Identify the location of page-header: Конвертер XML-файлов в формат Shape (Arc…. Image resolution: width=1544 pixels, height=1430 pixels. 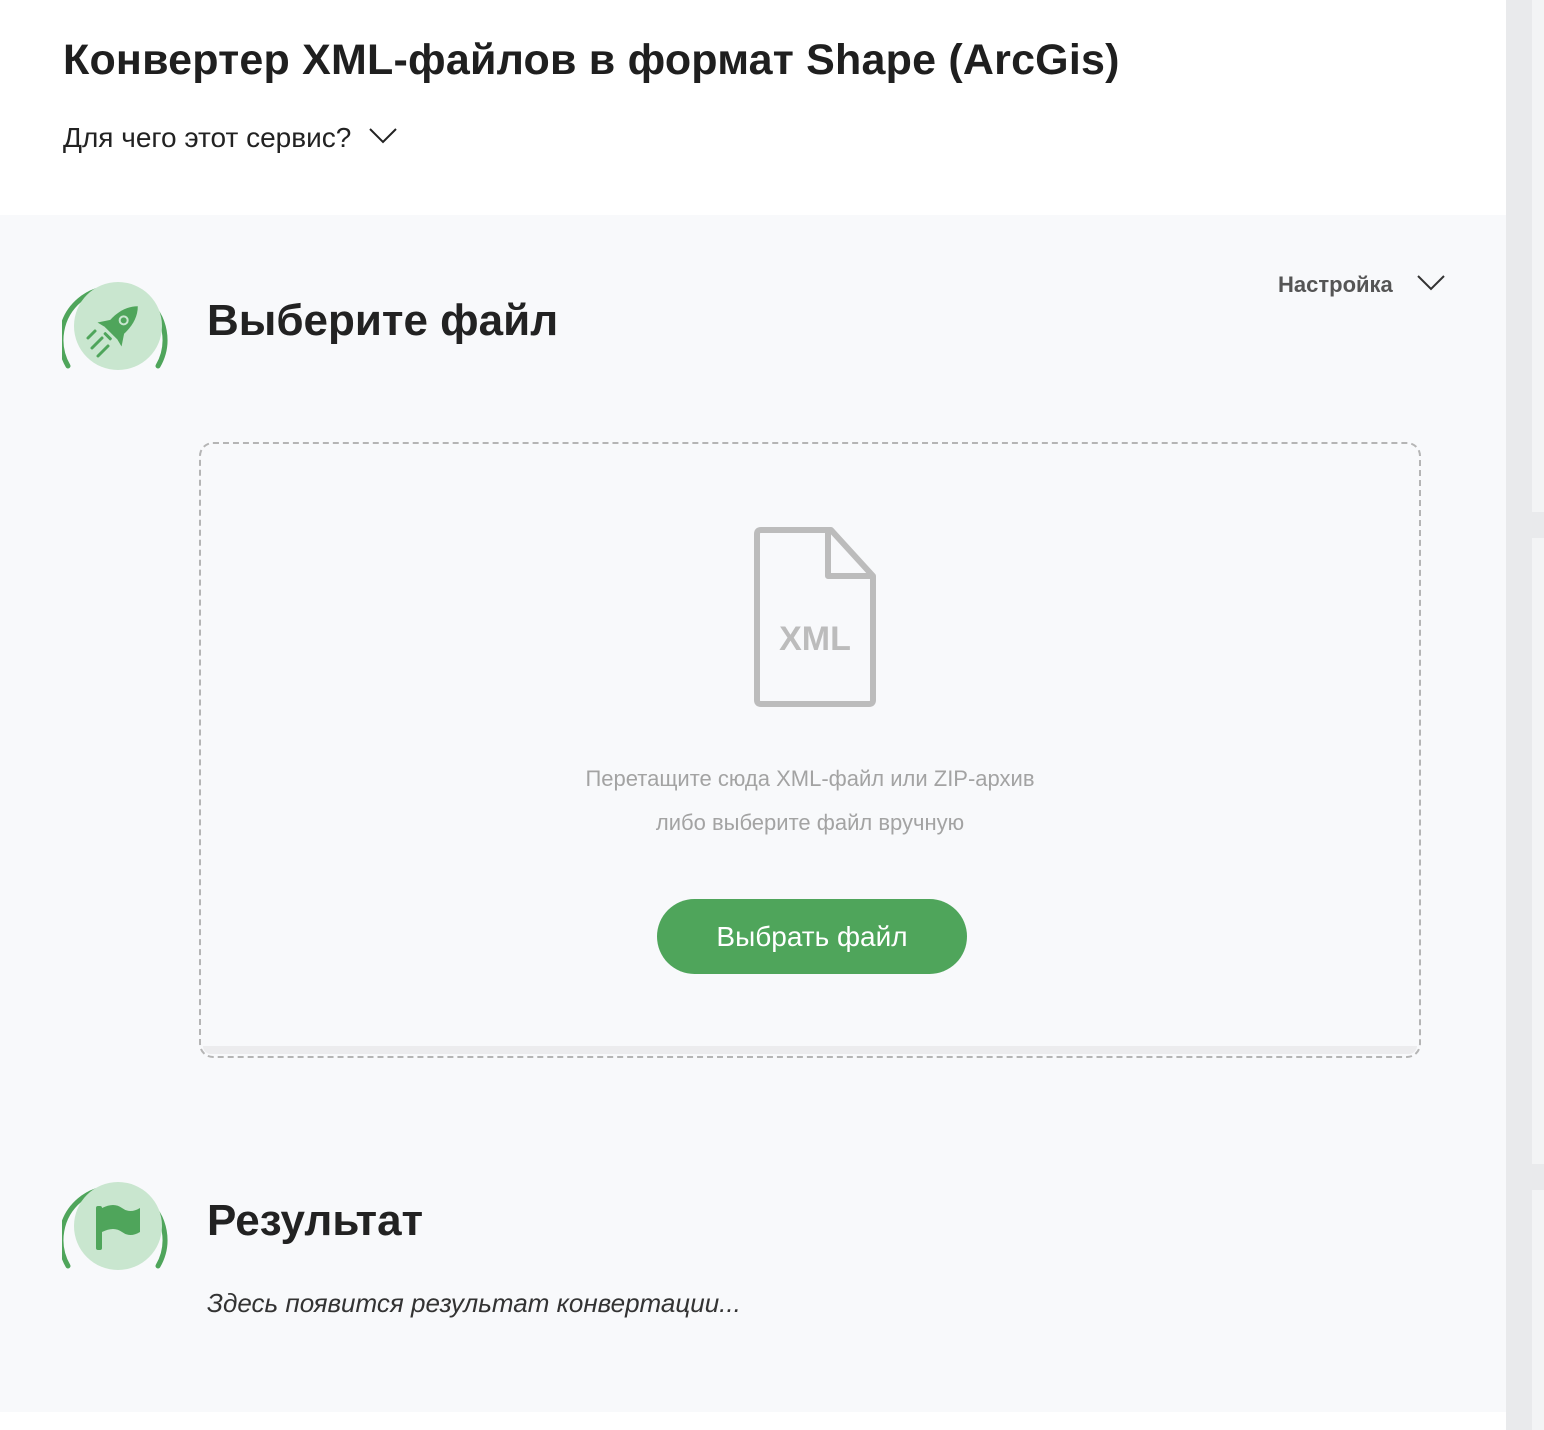
(753, 107).